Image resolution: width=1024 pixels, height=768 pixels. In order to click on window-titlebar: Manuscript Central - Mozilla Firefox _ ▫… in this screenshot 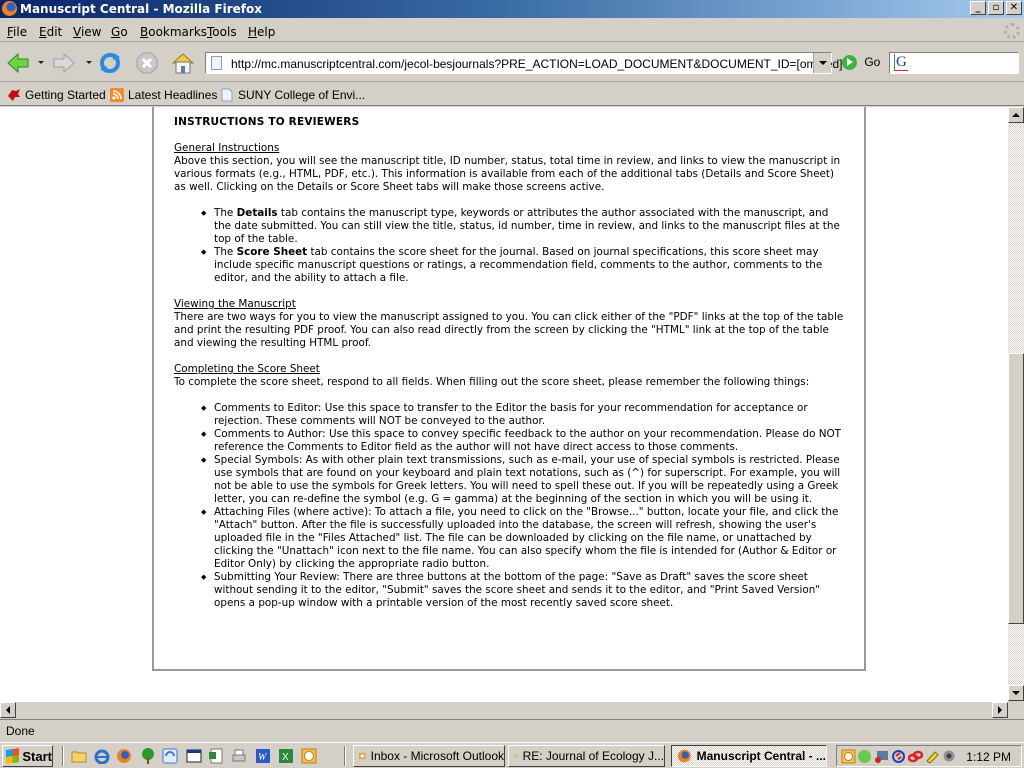, I will do `click(512, 9)`.